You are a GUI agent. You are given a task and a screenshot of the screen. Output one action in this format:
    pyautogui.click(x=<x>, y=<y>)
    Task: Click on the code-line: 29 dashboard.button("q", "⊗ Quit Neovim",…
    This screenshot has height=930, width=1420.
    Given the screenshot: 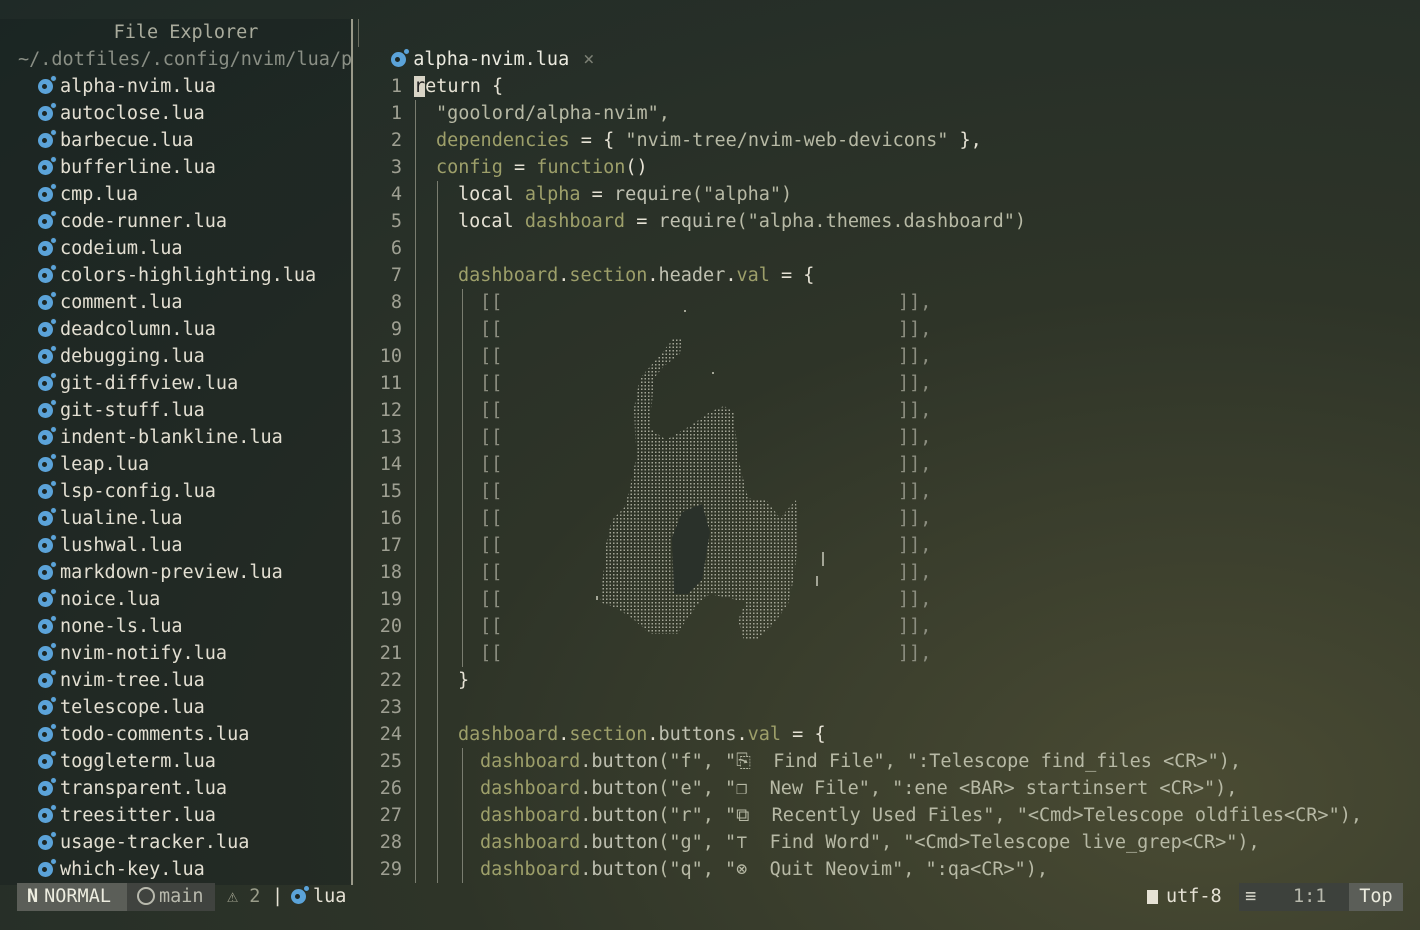 What is the action you would take?
    pyautogui.click(x=886, y=869)
    